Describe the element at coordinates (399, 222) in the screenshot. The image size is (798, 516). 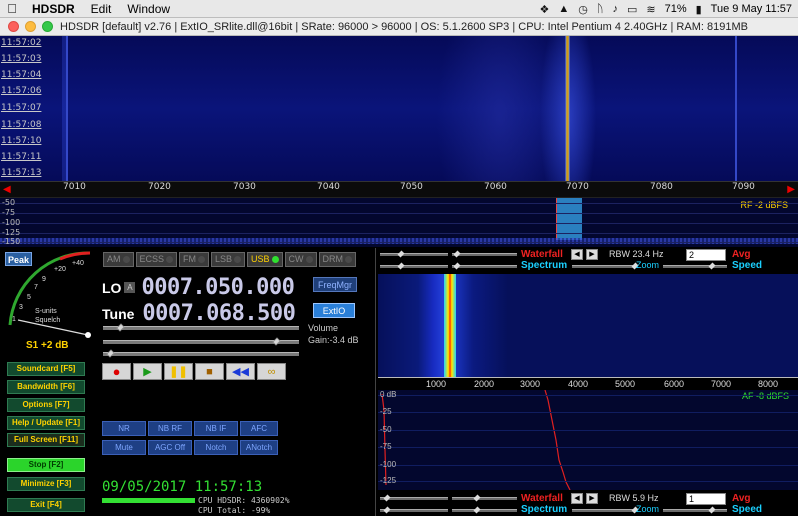
I see `rf-spectrum: RF -2 dBFS -50 -75 -100 -125 -150` at that location.